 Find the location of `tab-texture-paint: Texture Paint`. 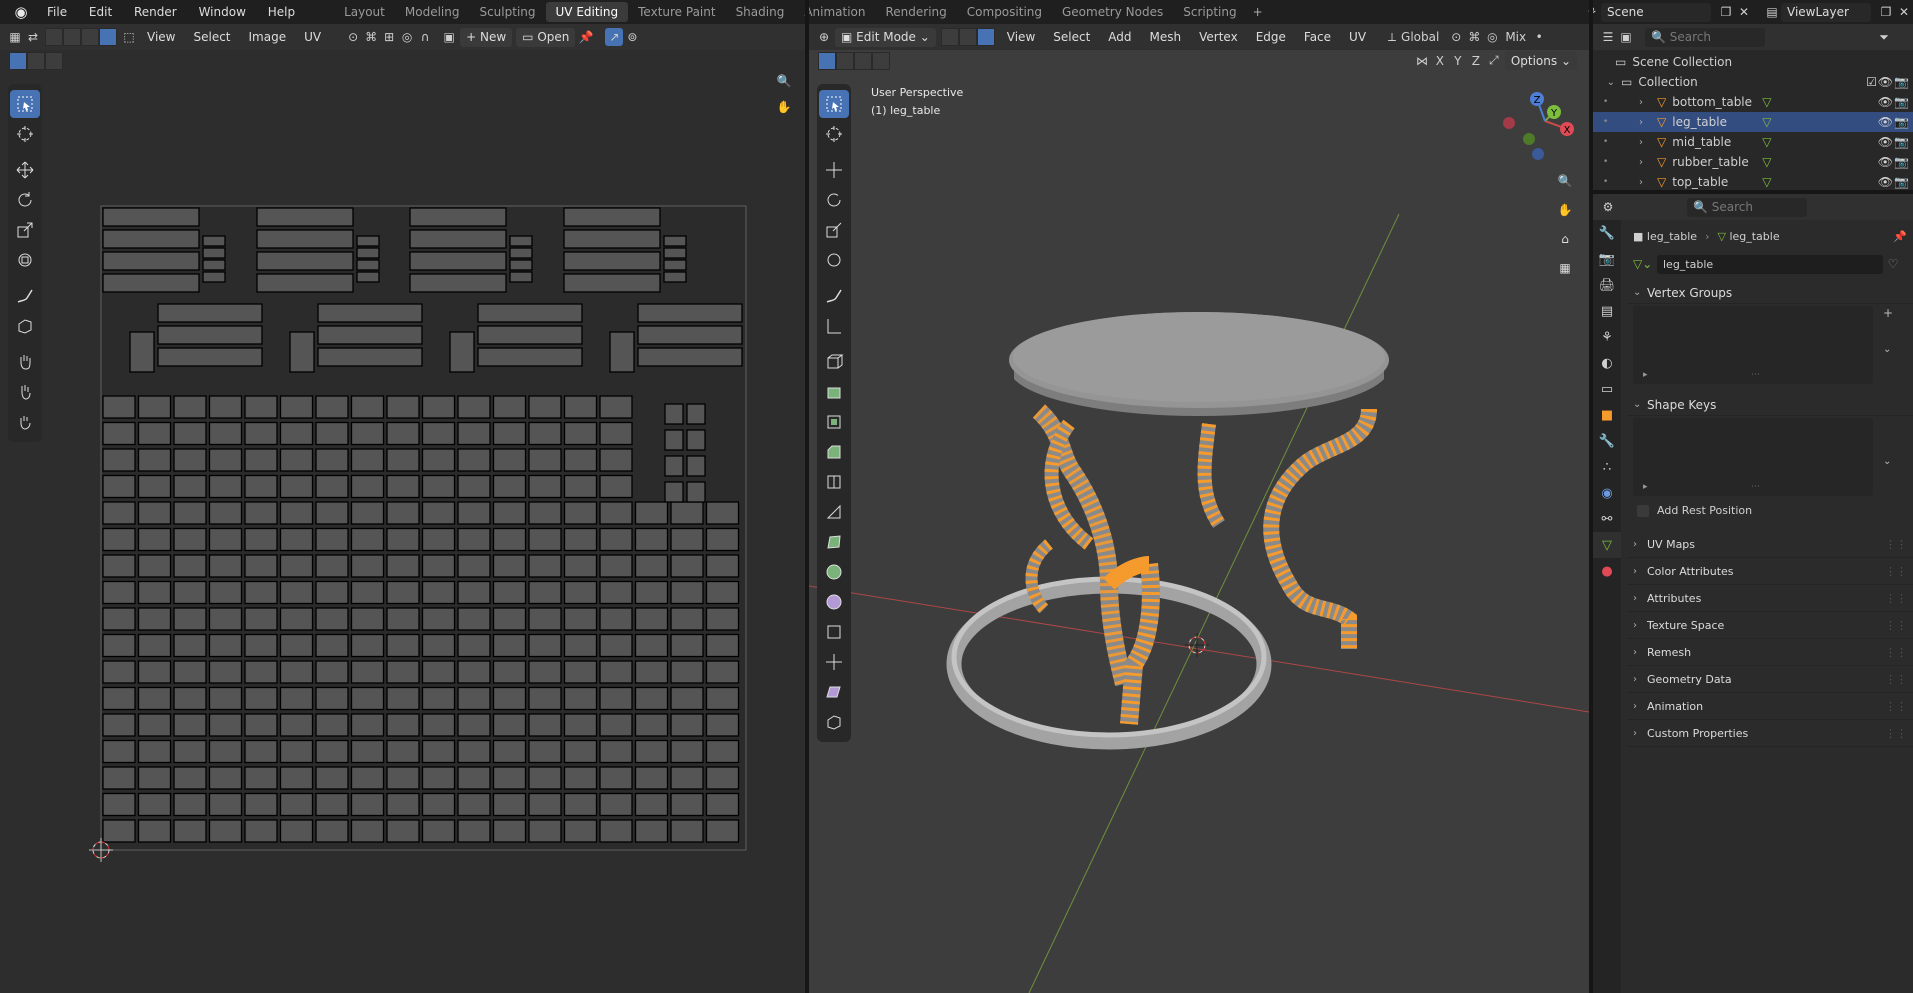

tab-texture-paint: Texture Paint is located at coordinates (676, 12).